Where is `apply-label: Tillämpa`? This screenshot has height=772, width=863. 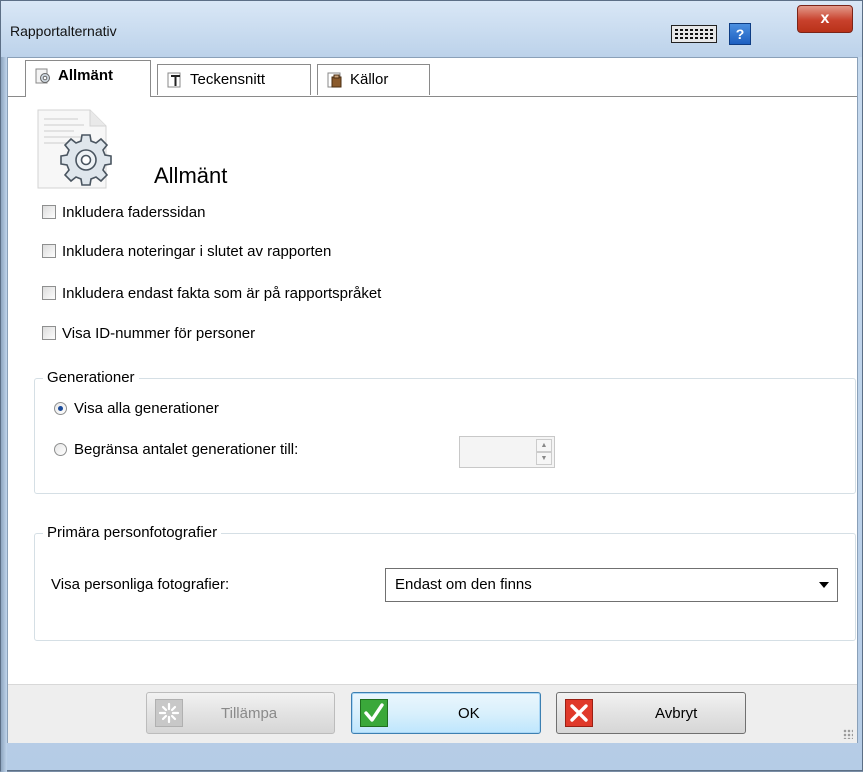
apply-label: Tillämpa is located at coordinates (249, 713).